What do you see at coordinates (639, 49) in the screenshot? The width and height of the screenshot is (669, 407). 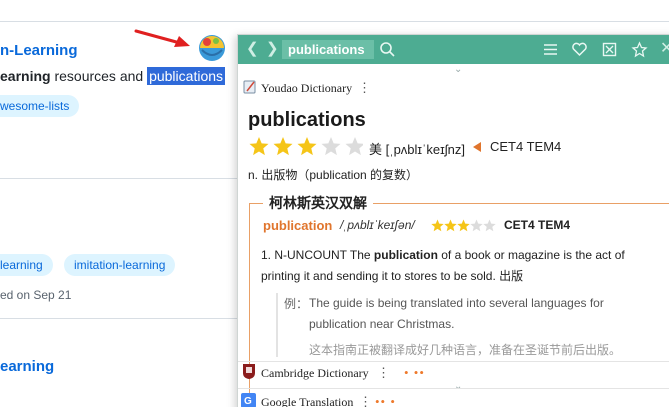 I see `pin-icon` at bounding box center [639, 49].